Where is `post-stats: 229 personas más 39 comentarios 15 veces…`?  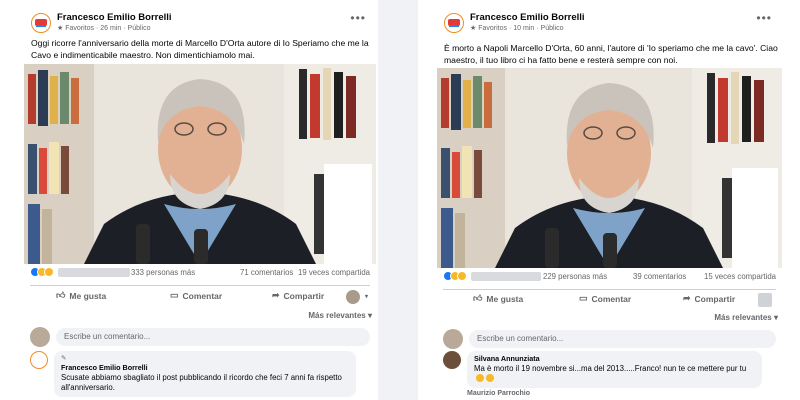 post-stats: 229 personas más 39 comentarios 15 veces… is located at coordinates (609, 278).